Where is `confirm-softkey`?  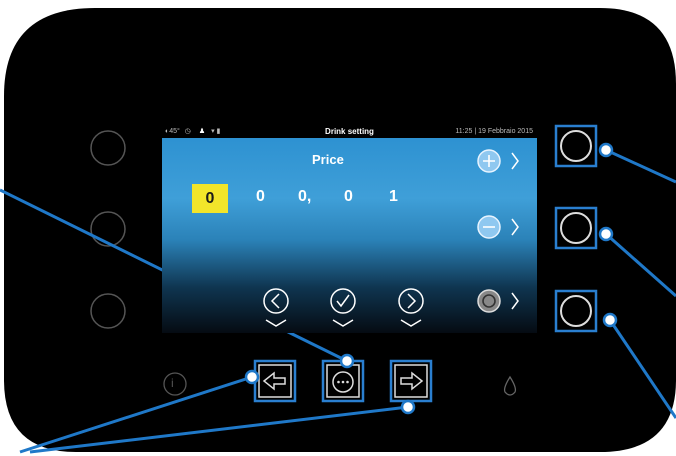 confirm-softkey is located at coordinates (343, 308).